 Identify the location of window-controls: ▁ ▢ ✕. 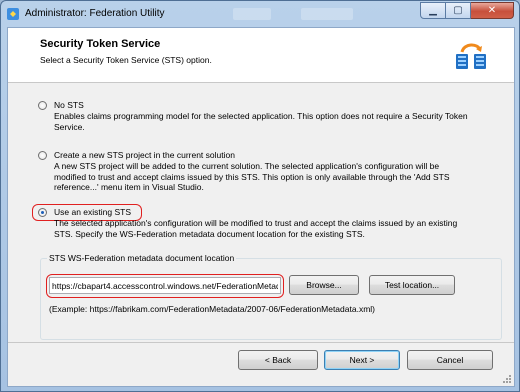
(467, 10).